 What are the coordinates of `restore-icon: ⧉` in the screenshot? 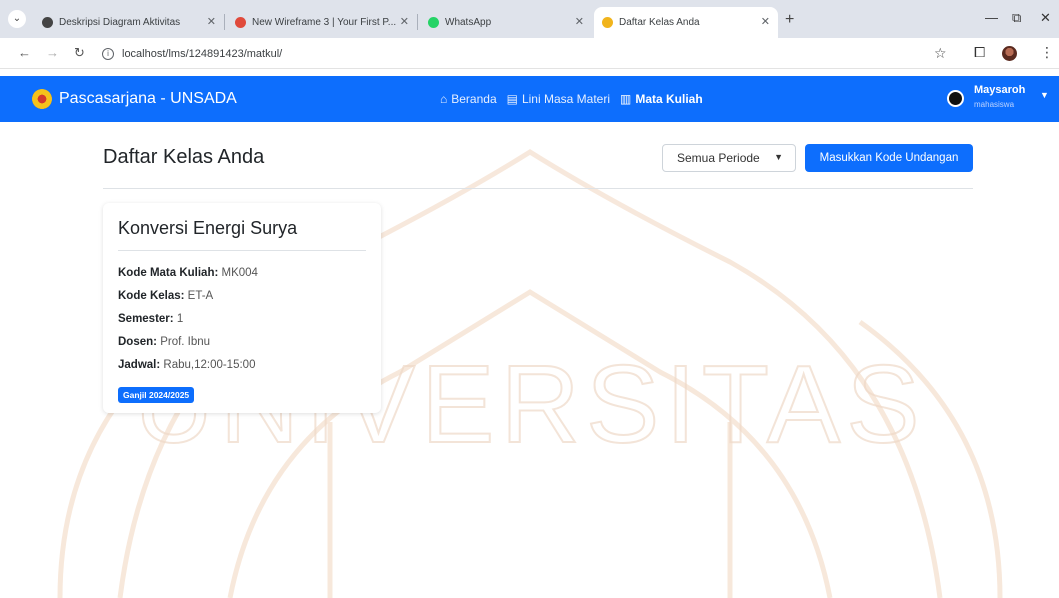 It's located at (1016, 18).